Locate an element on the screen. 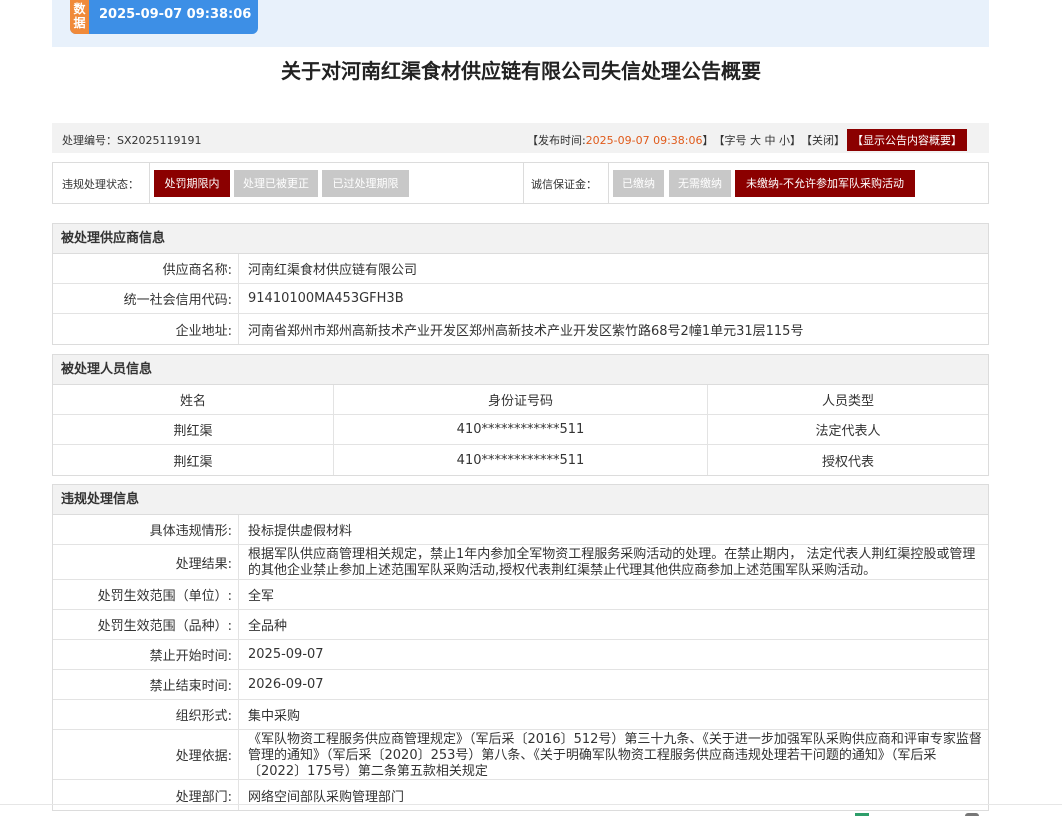  violation-situation-row: 具体违规情形: 投标提供虚假材料 is located at coordinates (520, 530).